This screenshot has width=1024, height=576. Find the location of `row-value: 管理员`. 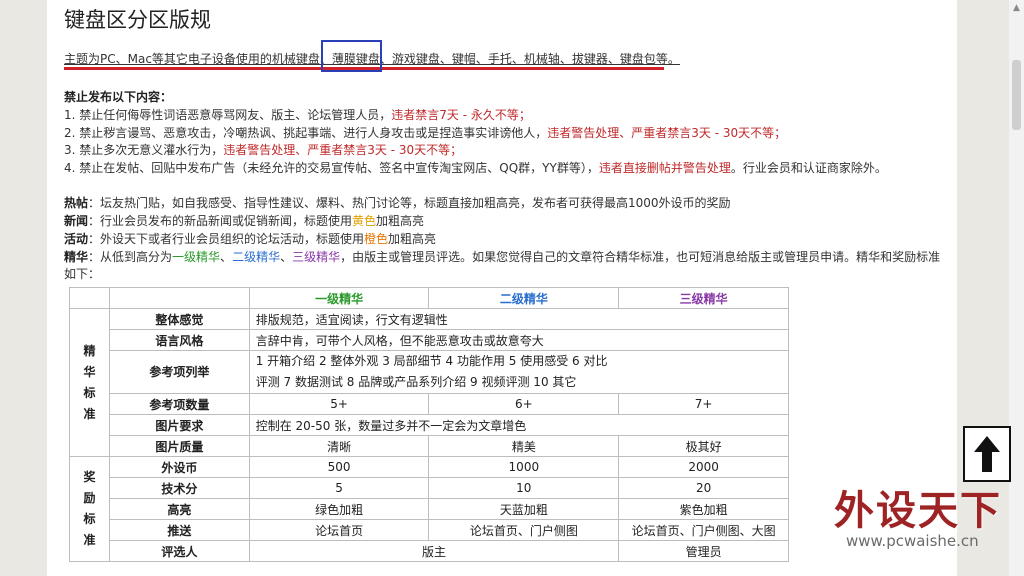

row-value: 管理员 is located at coordinates (703, 551).